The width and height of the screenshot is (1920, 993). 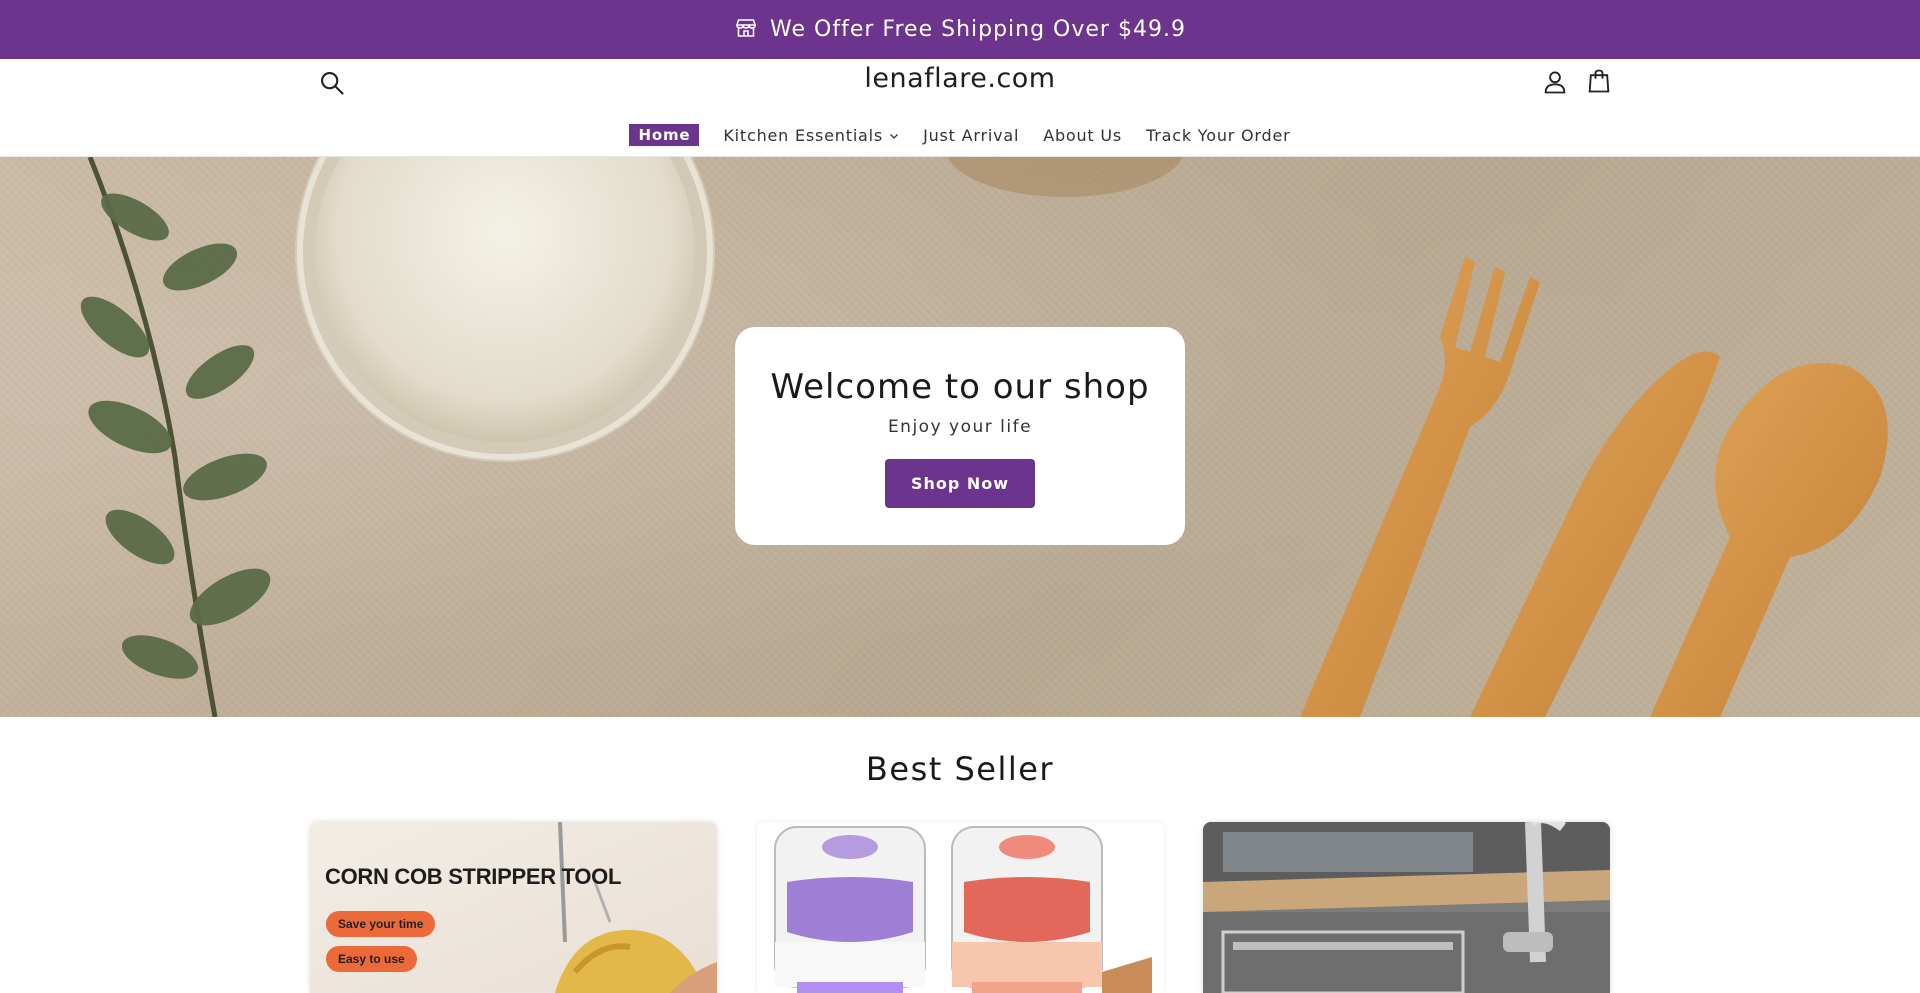 I want to click on product-card-sink-rack, so click(x=1406, y=907).